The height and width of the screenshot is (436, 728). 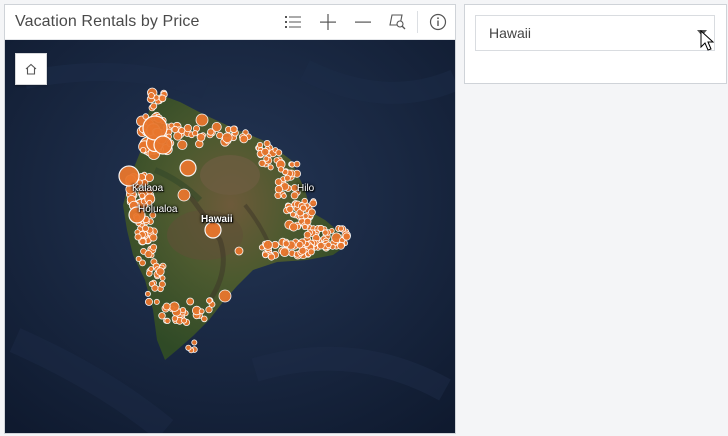 I want to click on legend-button, so click(x=292, y=22).